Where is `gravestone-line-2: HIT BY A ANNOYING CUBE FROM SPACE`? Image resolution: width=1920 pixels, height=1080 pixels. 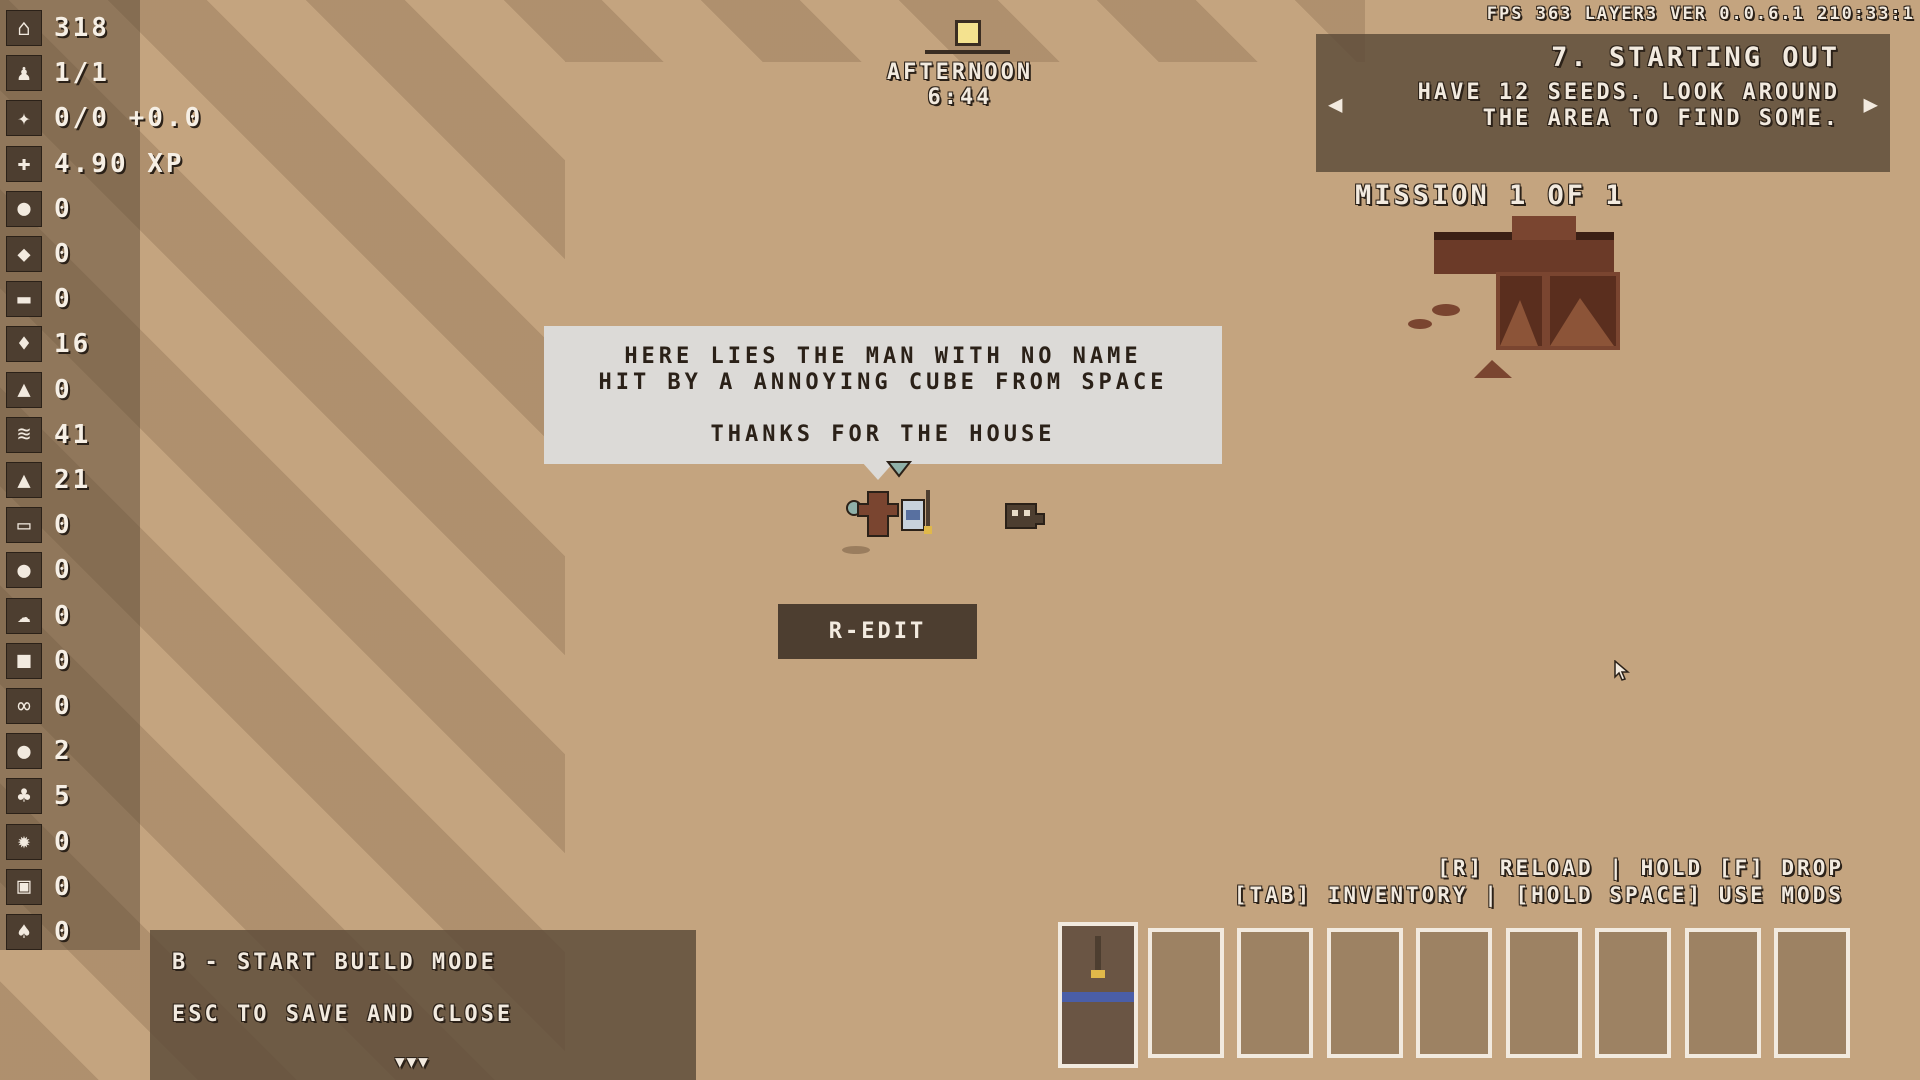
gravestone-line-2: HIT BY A ANNOYING CUBE FROM SPACE is located at coordinates (883, 382).